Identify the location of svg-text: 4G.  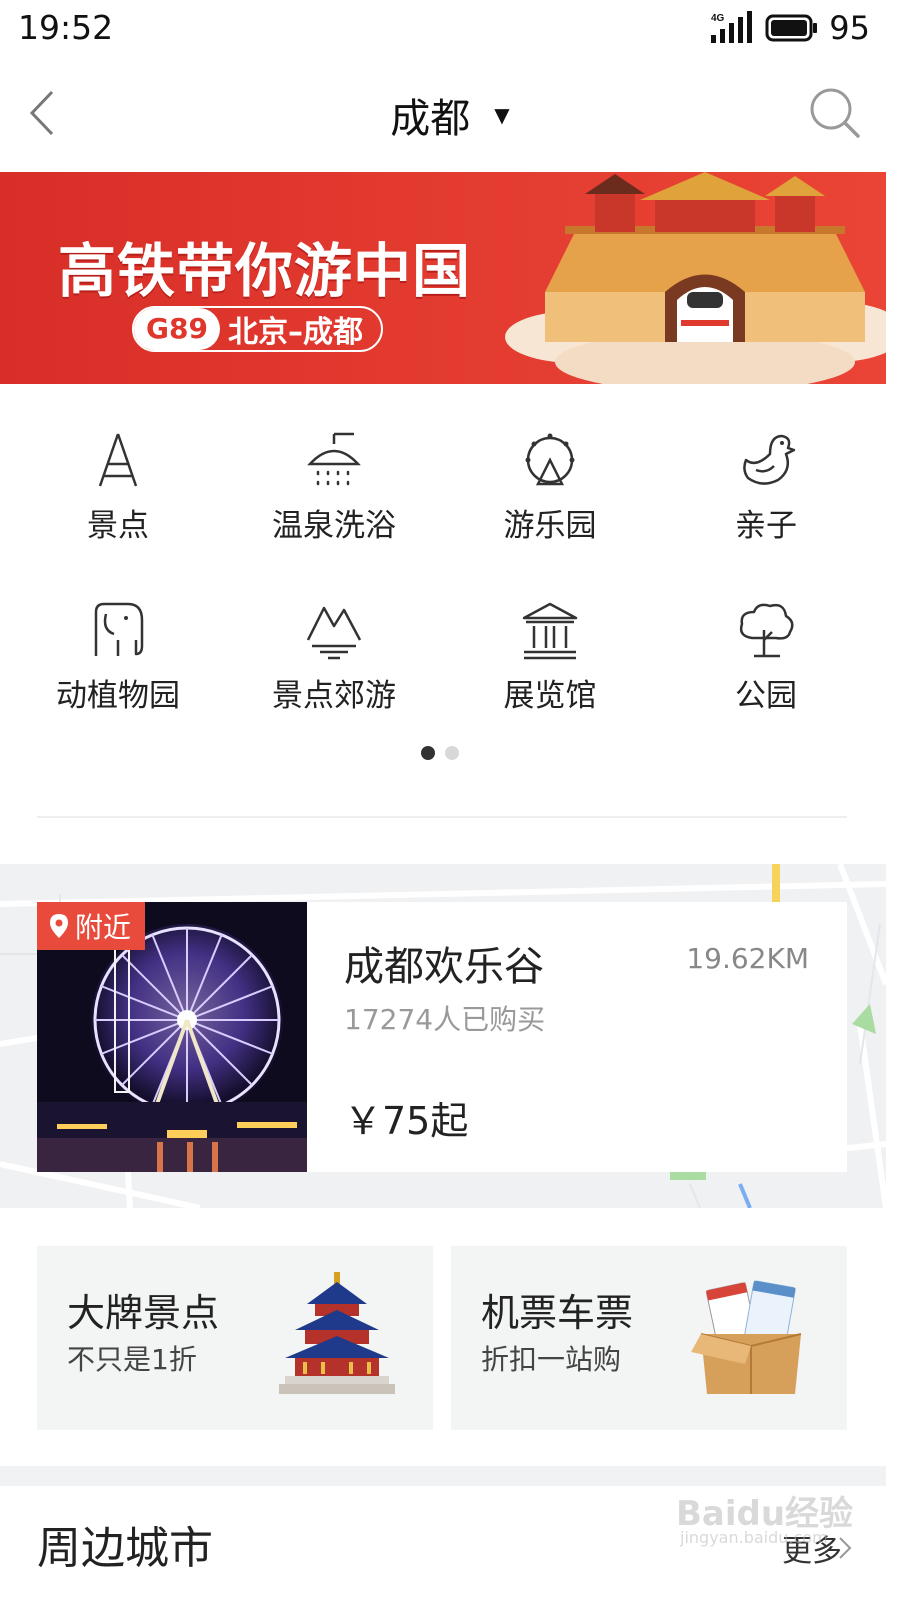
(718, 18).